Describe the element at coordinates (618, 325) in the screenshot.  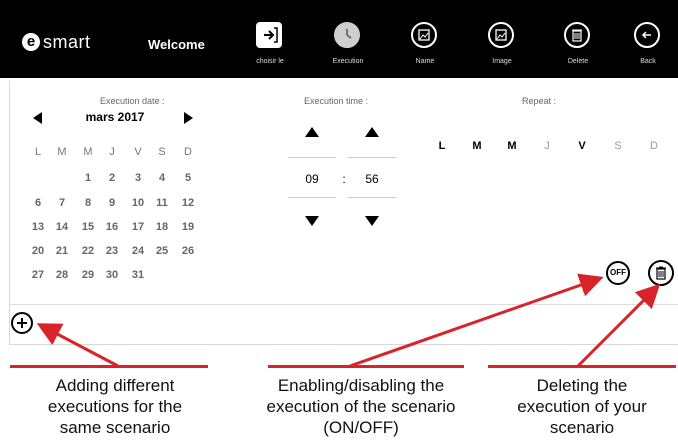
I see `arrow-to-trash-button` at that location.